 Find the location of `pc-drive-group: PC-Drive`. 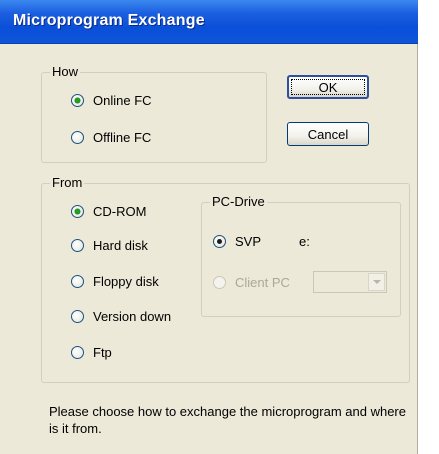

pc-drive-group: PC-Drive is located at coordinates (301, 255).